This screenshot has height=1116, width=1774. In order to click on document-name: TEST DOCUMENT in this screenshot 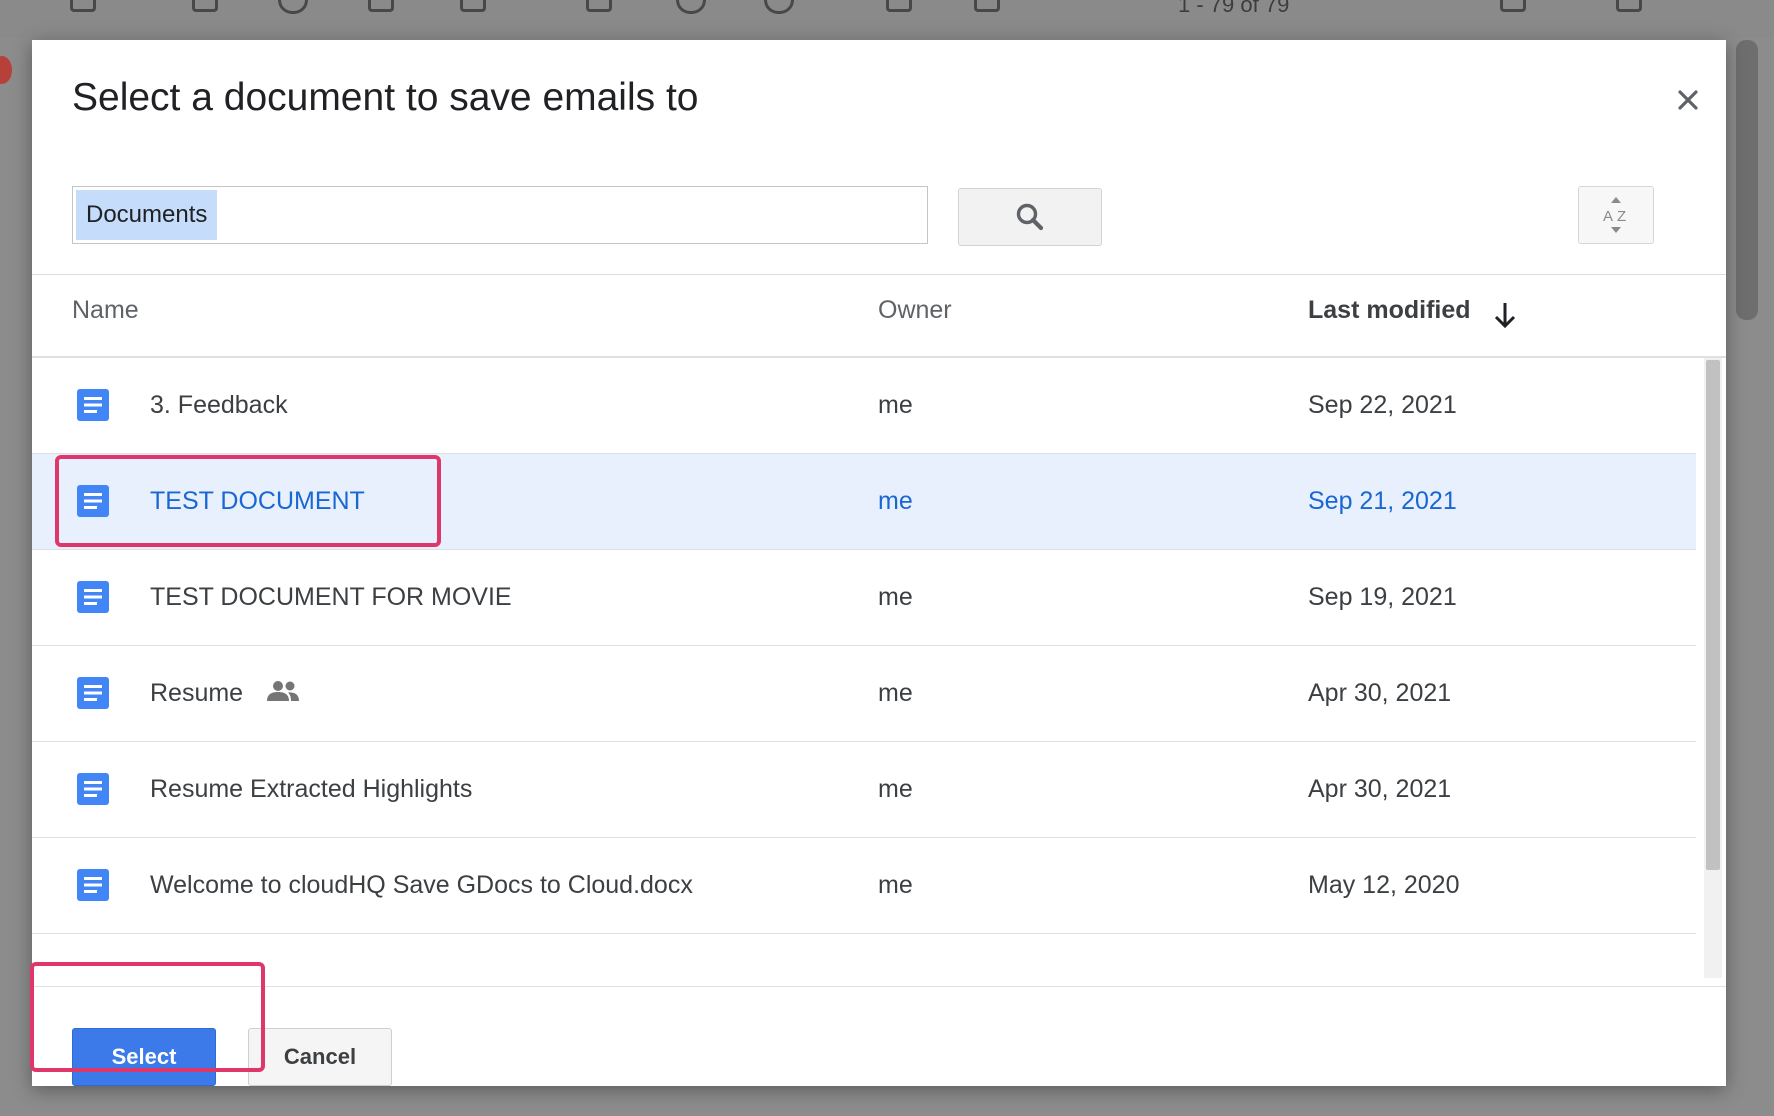, I will do `click(257, 501)`.